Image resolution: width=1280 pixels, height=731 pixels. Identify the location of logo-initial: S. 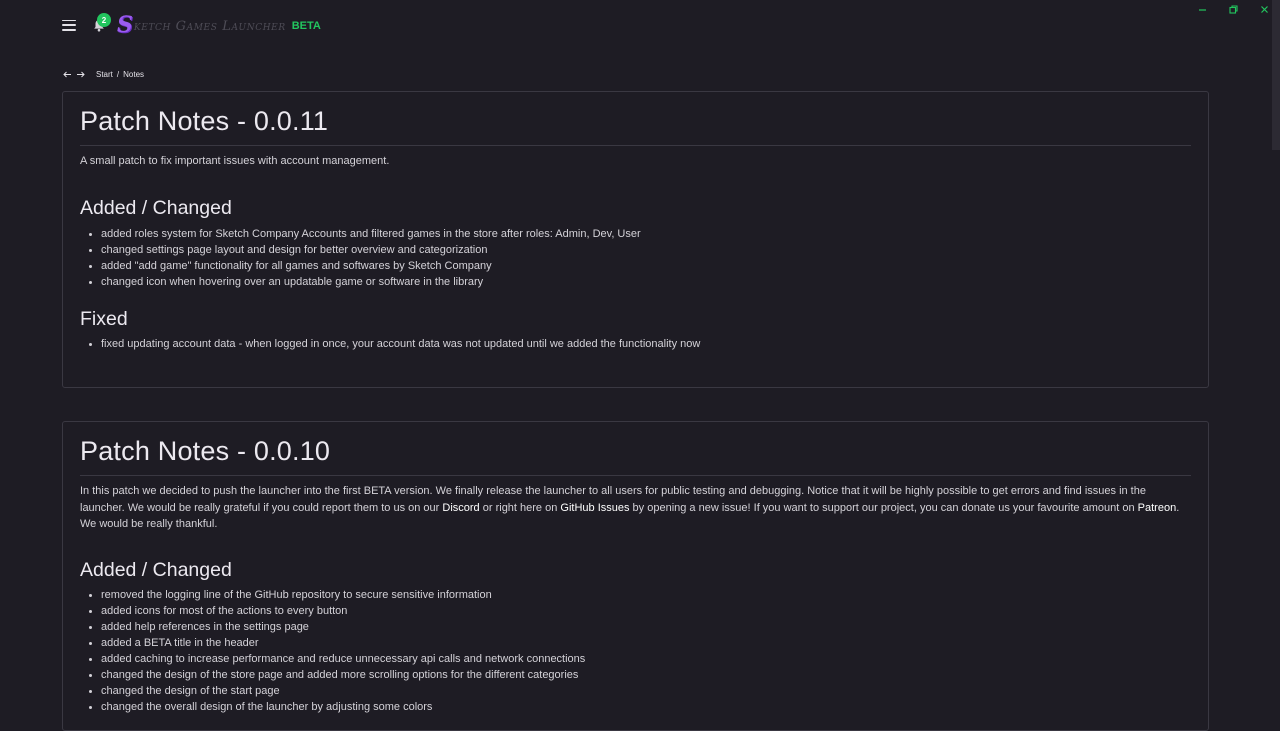
(125, 25).